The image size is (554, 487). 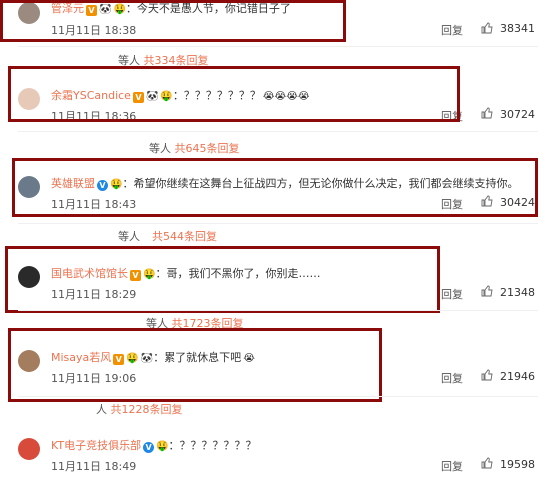 I want to click on panda-emoji-icon: 🐼, so click(x=147, y=358).